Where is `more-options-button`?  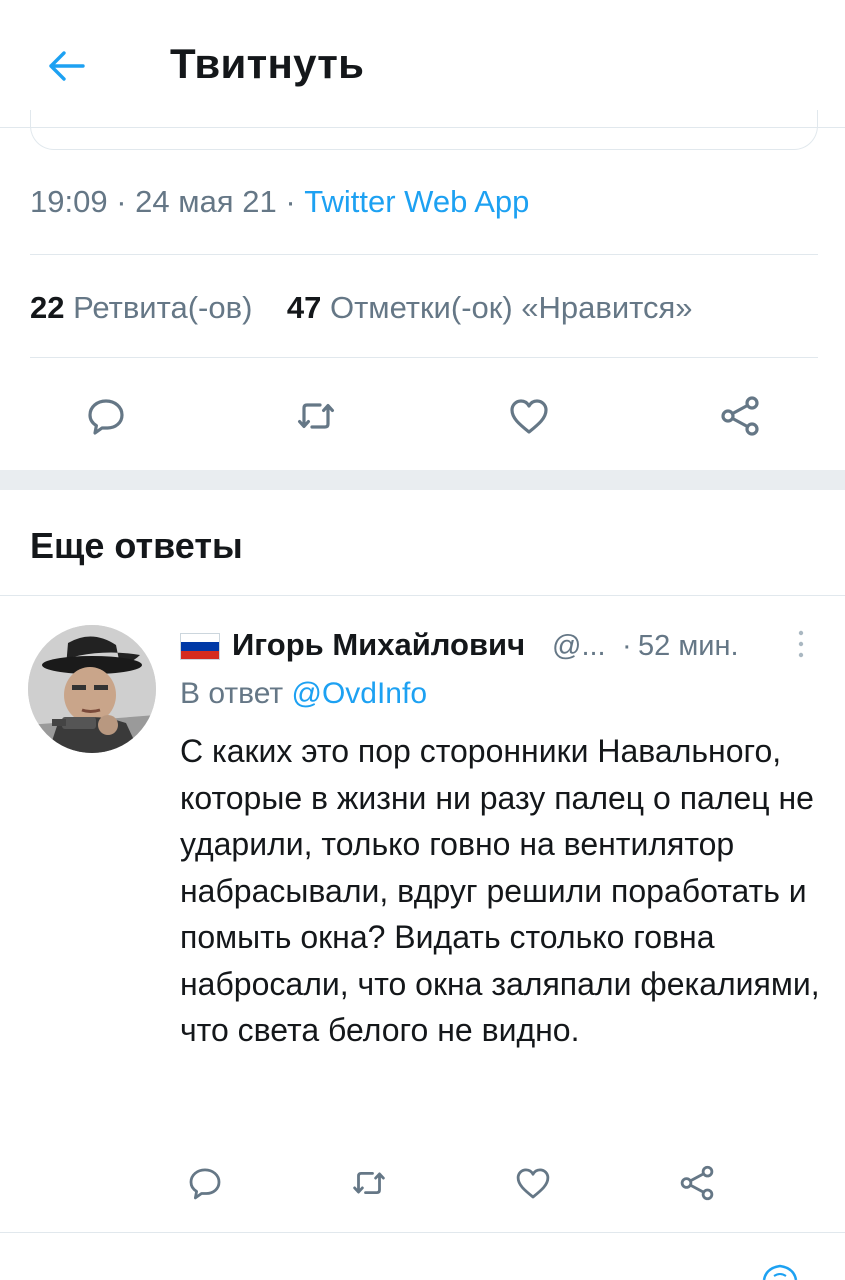
more-options-button is located at coordinates (801, 644).